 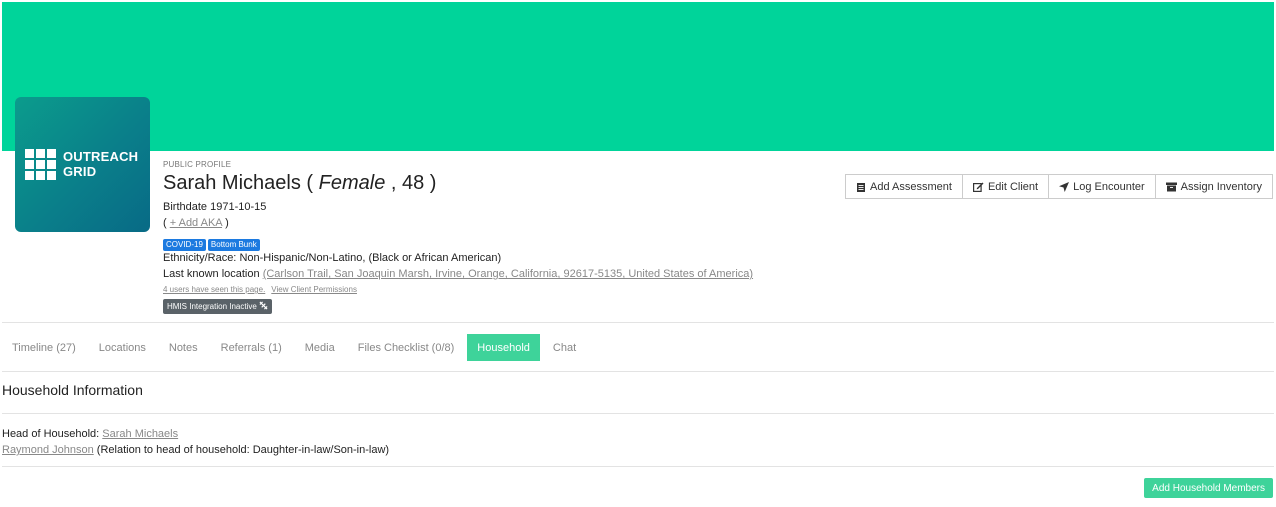 What do you see at coordinates (41, 165) in the screenshot?
I see `grid-icon` at bounding box center [41, 165].